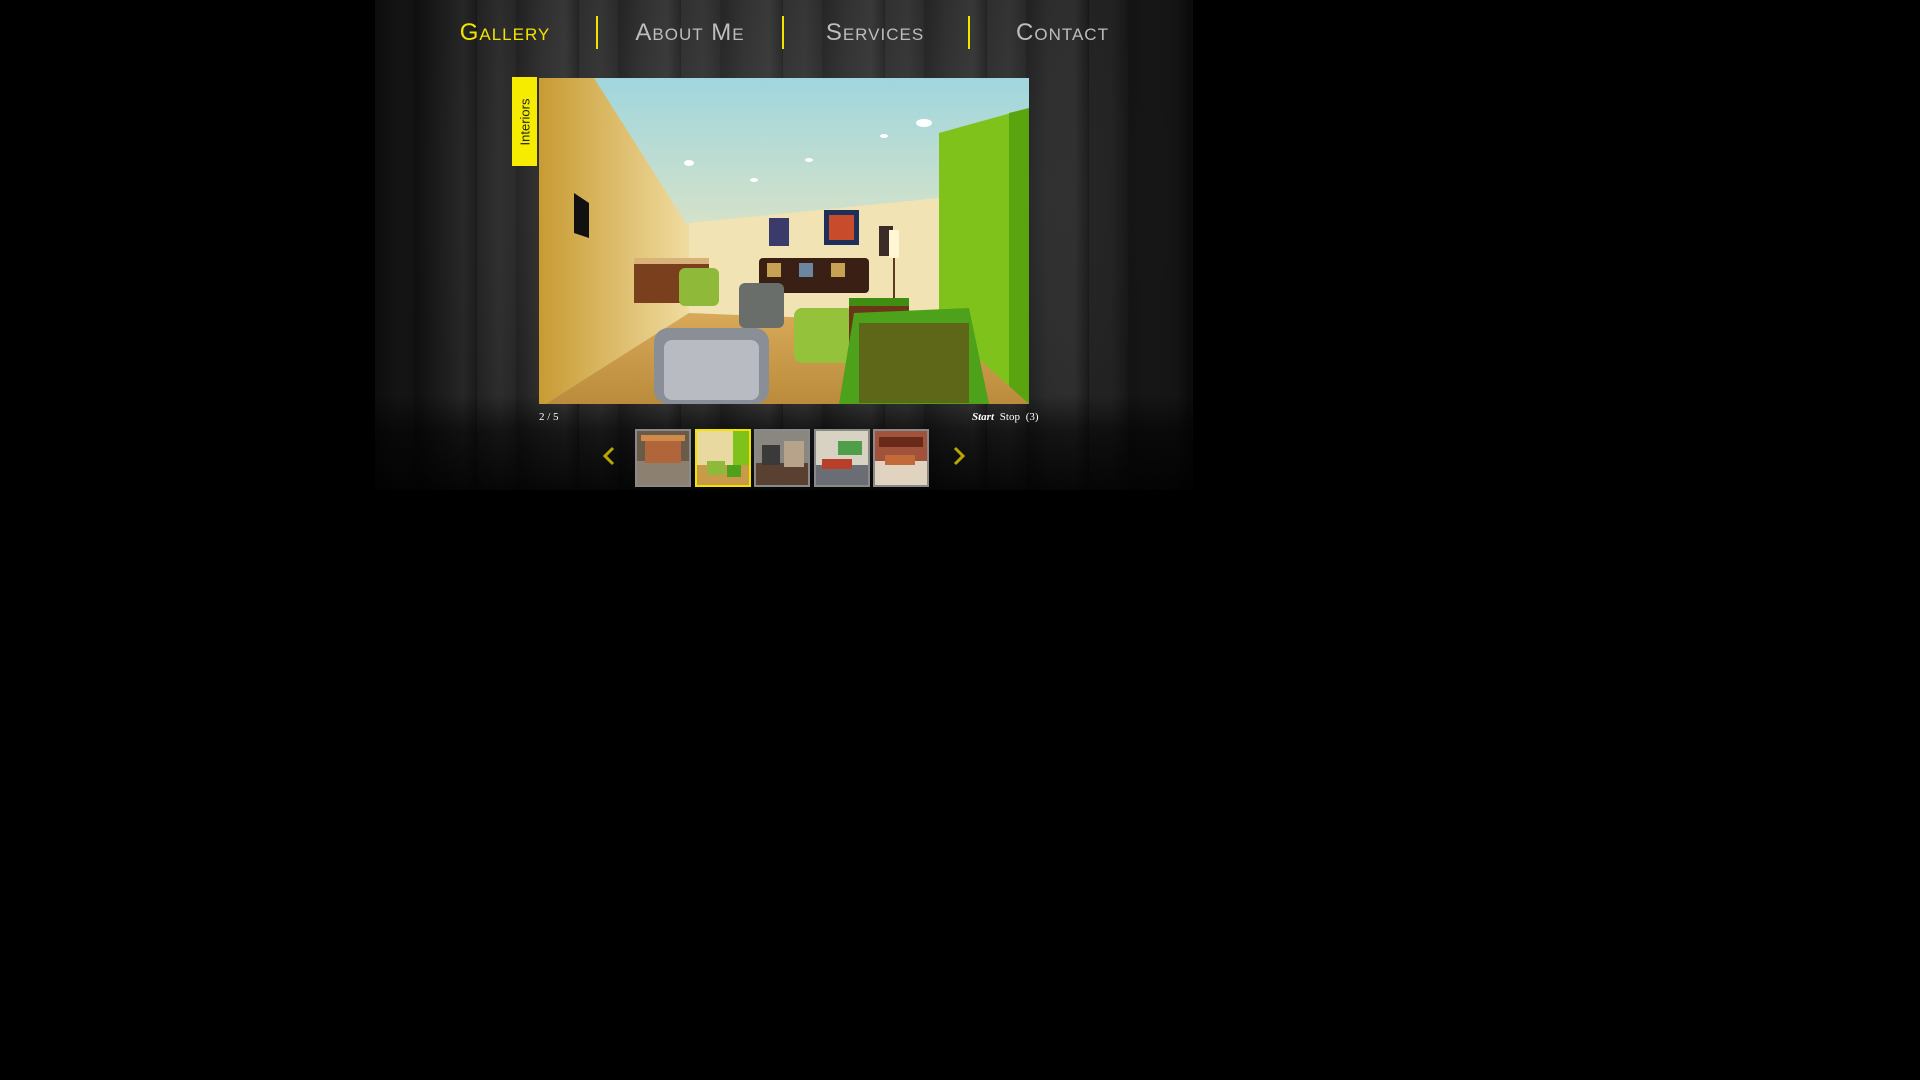 The height and width of the screenshot is (1080, 1920). I want to click on stop-button: Stop, so click(1010, 417).